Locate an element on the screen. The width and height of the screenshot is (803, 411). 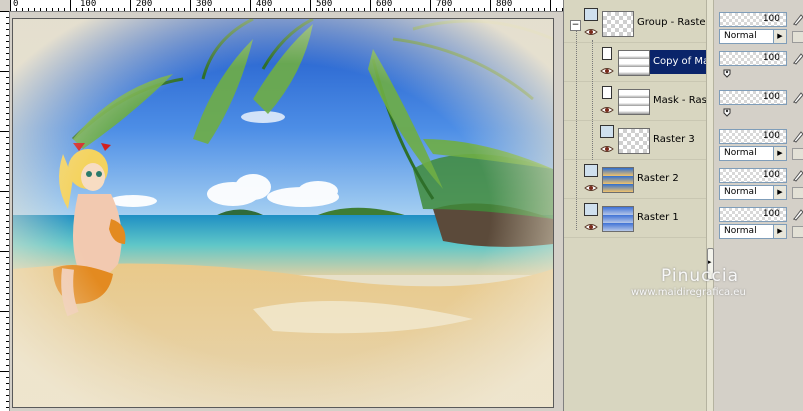
layer-row: Group - Raster 3 is located at coordinates (635, 24).